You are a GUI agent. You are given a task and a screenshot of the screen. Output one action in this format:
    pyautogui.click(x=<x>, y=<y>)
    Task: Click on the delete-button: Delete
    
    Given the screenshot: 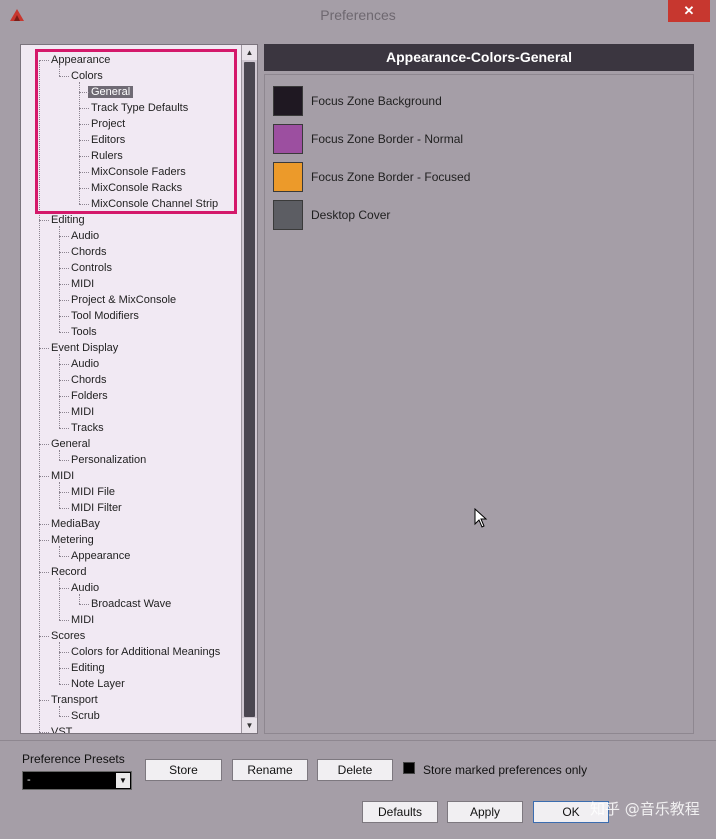 What is the action you would take?
    pyautogui.click(x=355, y=770)
    